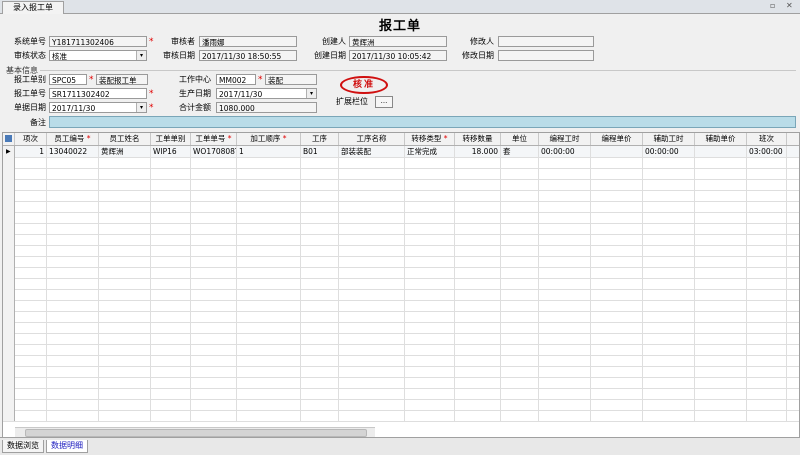 This screenshot has width=800, height=455. Describe the element at coordinates (398, 41) in the screenshot. I see `creator-field: 黄辉洲` at that location.